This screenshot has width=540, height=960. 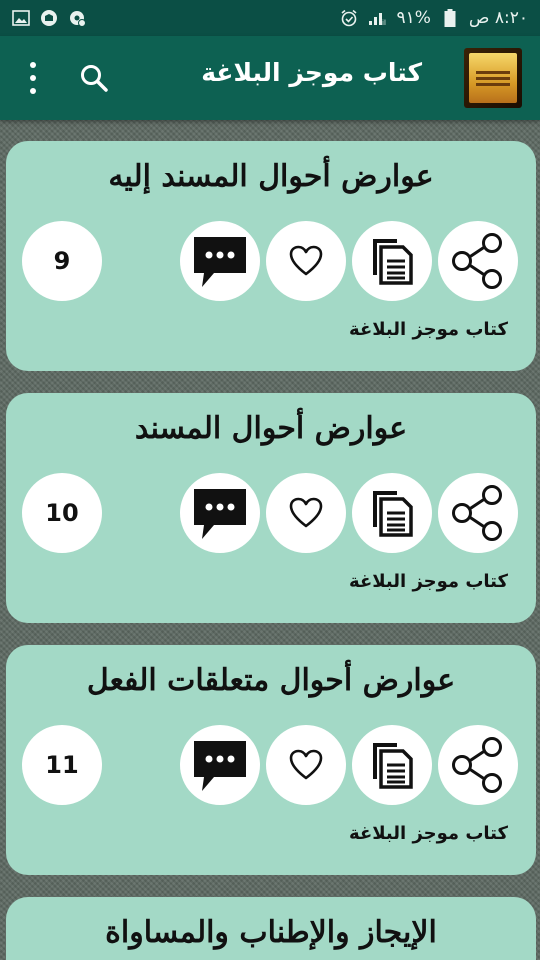 What do you see at coordinates (434, 18) in the screenshot?
I see `status-right: il ٩١% ٨:٢٠ ص` at bounding box center [434, 18].